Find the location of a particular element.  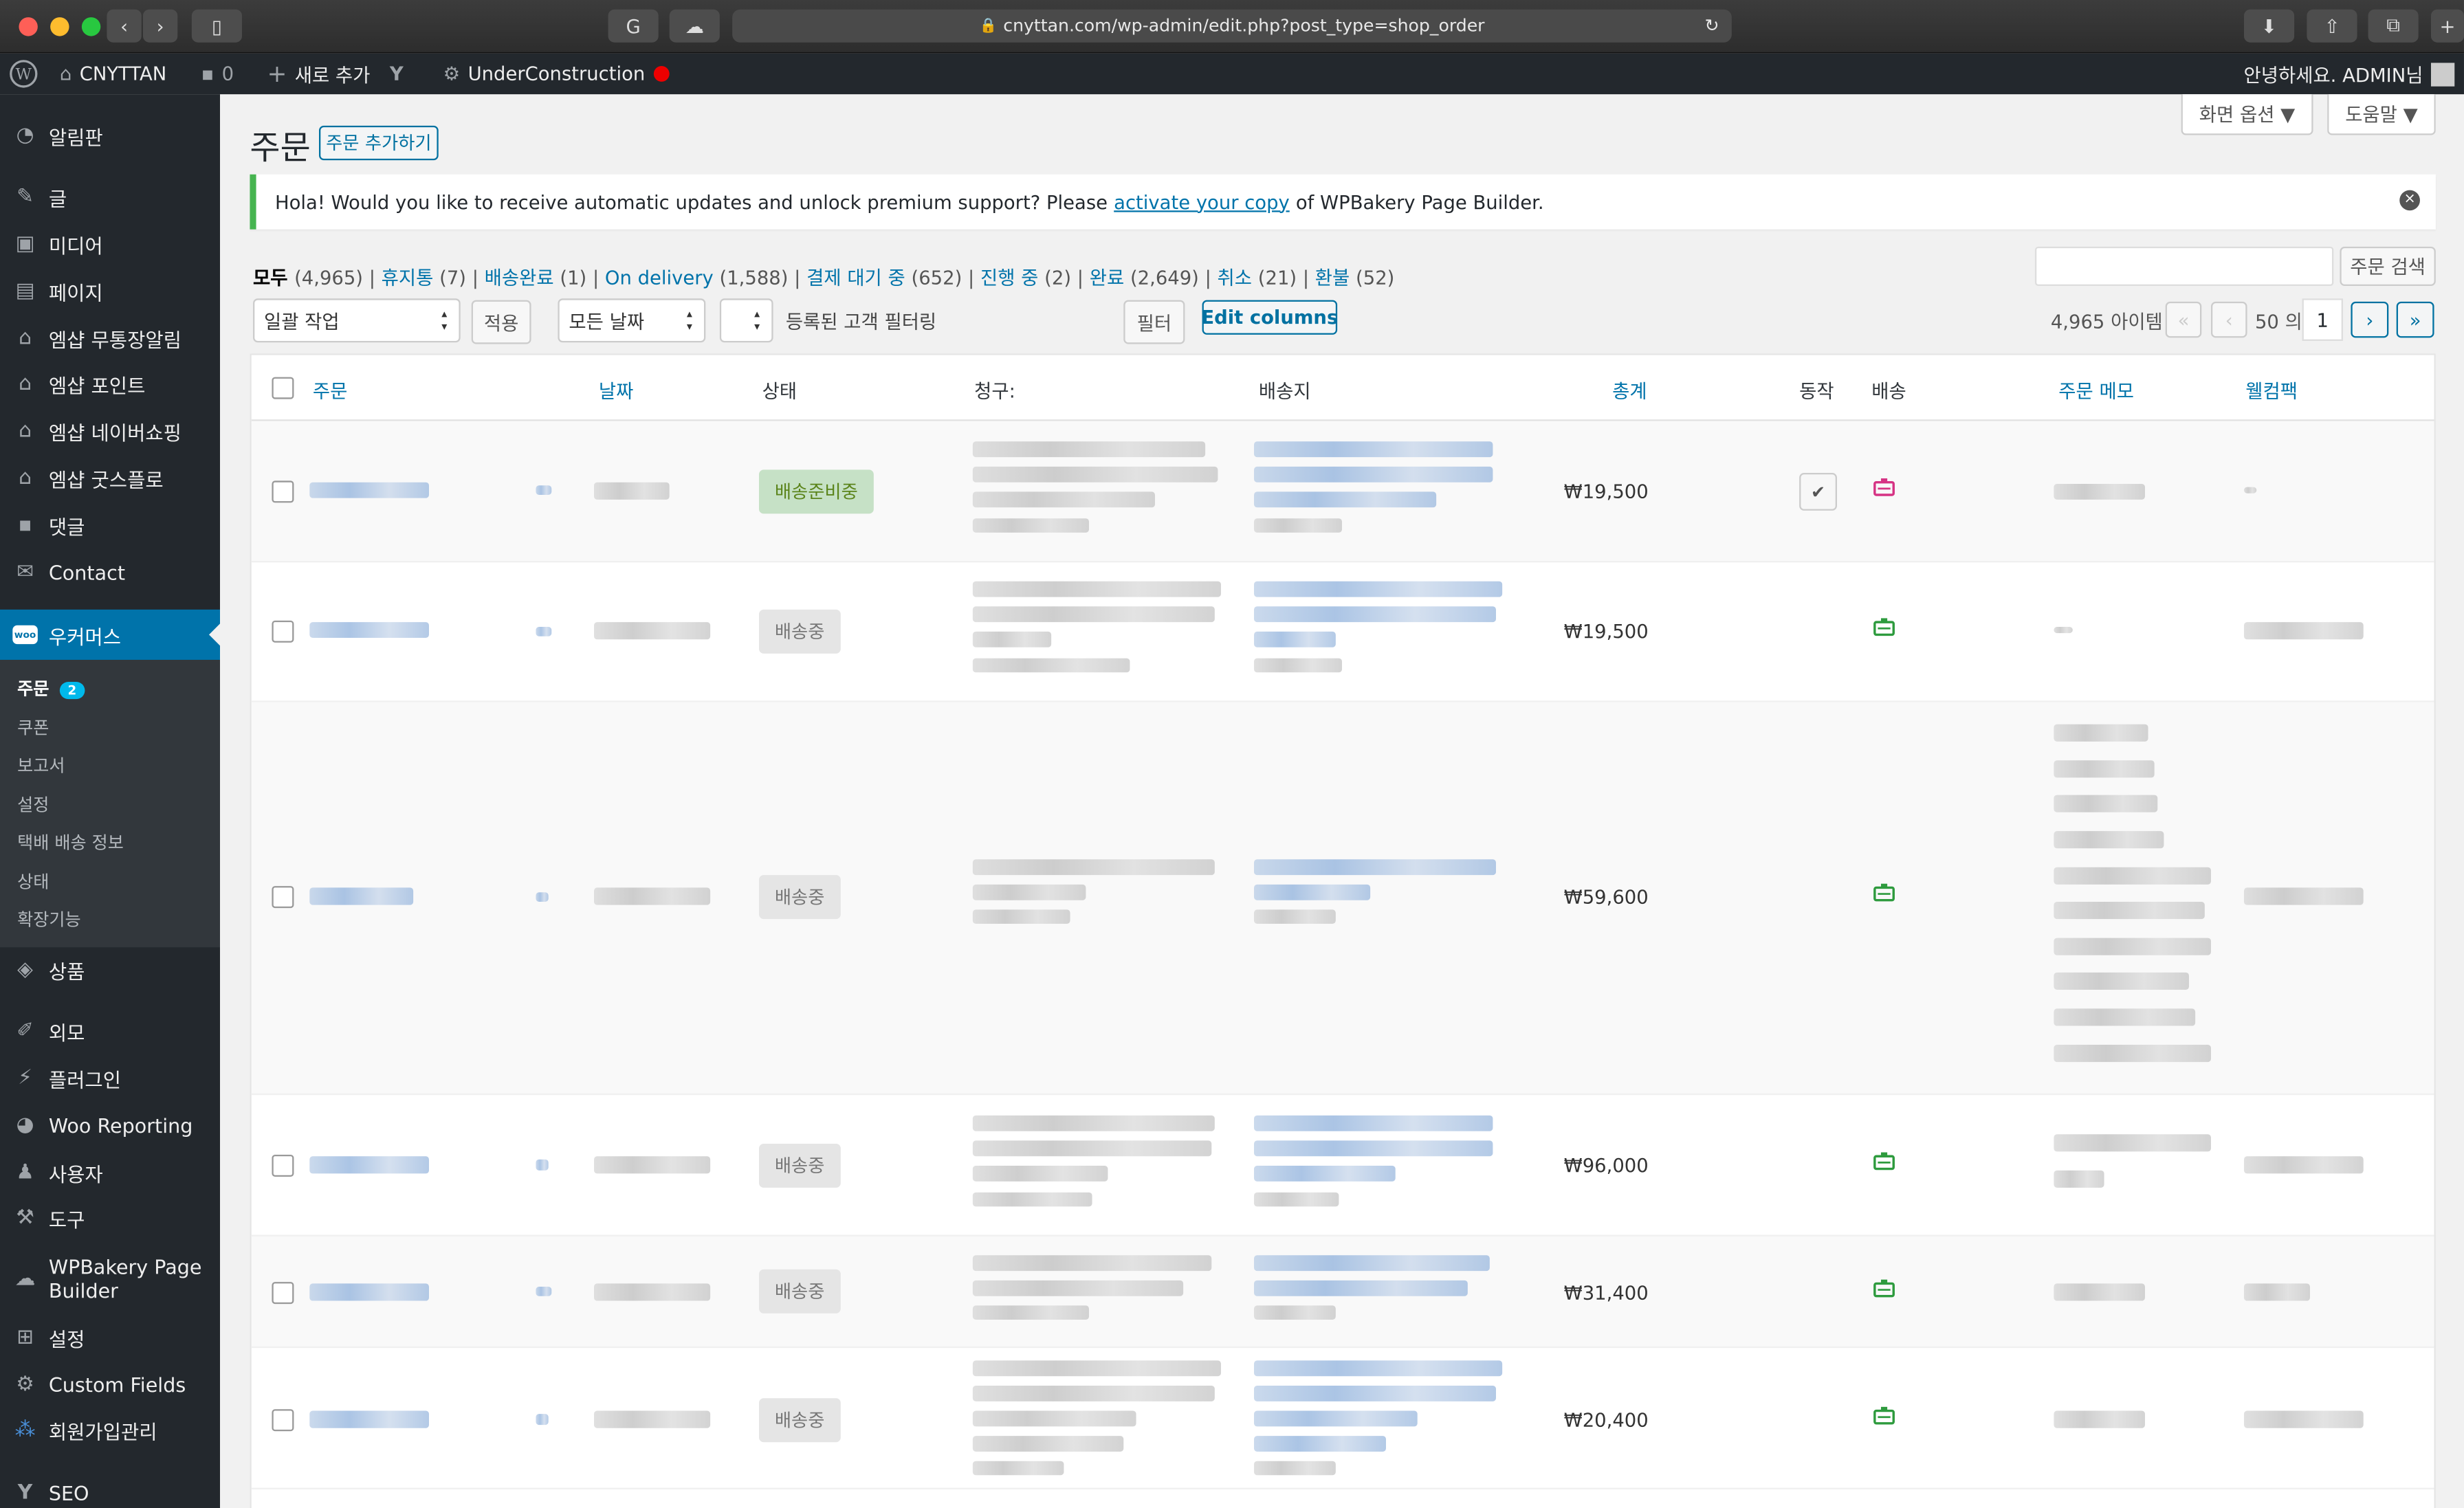

my-account-link: 안녕하세요. ADMIN님 is located at coordinates (2349, 74).